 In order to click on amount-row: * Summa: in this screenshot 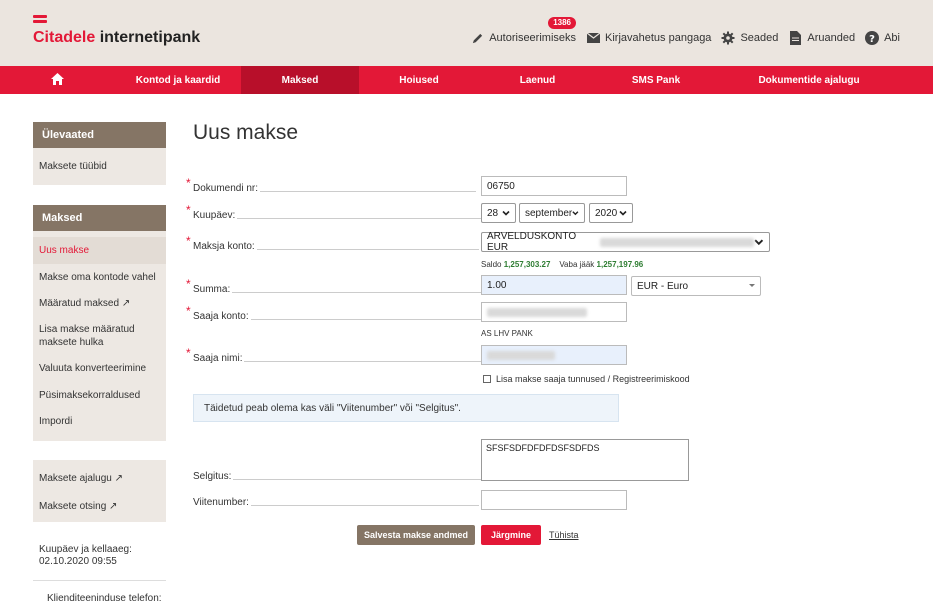, I will do `click(334, 286)`.